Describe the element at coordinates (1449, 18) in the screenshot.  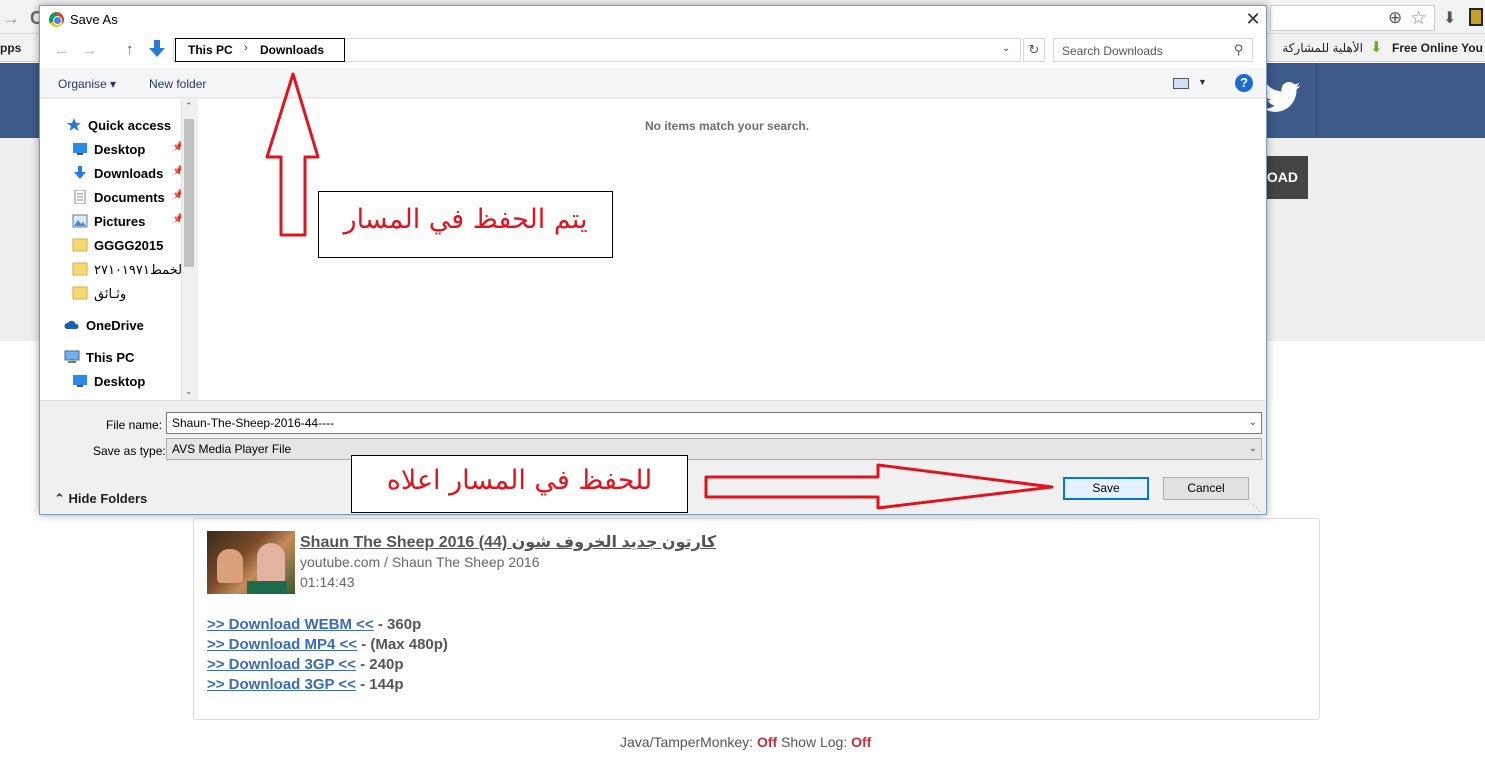
I see `download-arrow-icon: ⬇` at that location.